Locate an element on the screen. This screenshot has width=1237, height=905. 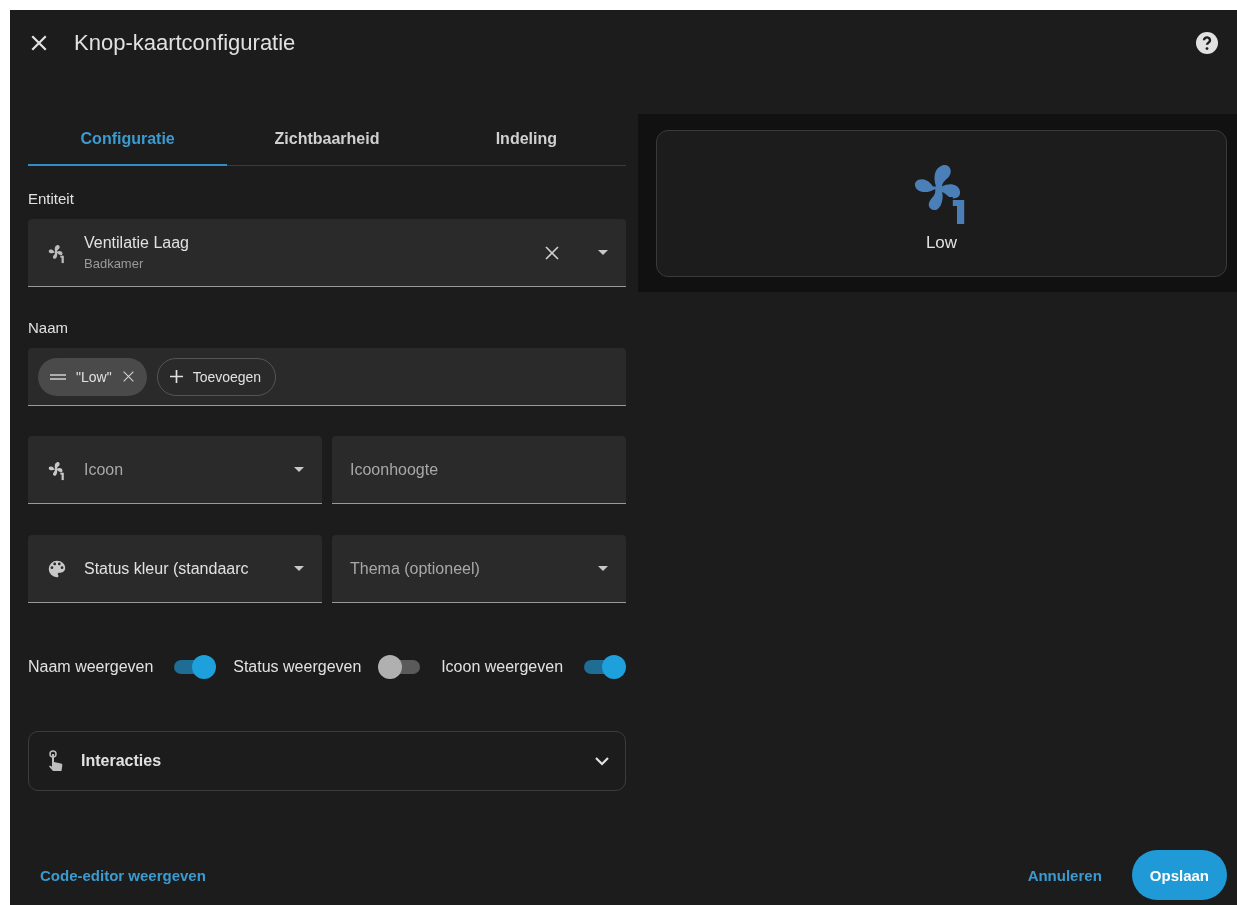
tab: Configuratie is located at coordinates (128, 140).